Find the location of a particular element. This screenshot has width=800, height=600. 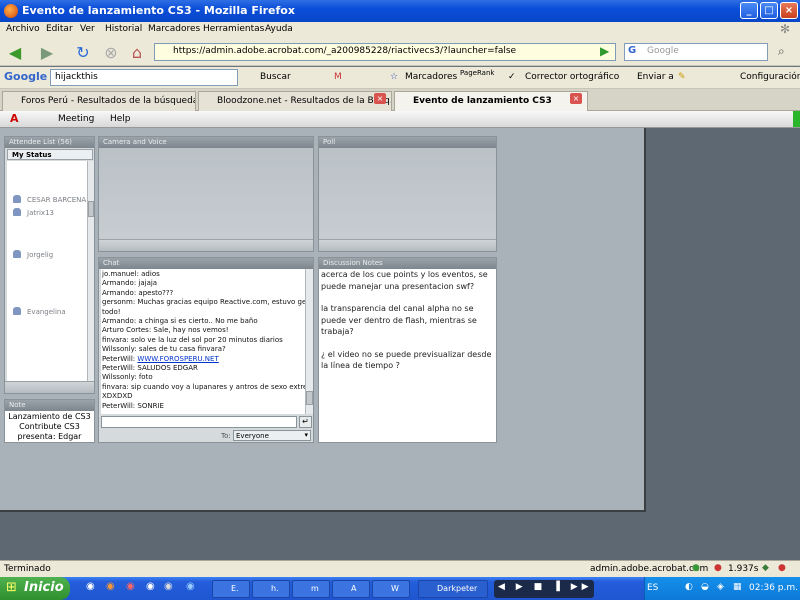

gmail-icon: M is located at coordinates (338, 77).